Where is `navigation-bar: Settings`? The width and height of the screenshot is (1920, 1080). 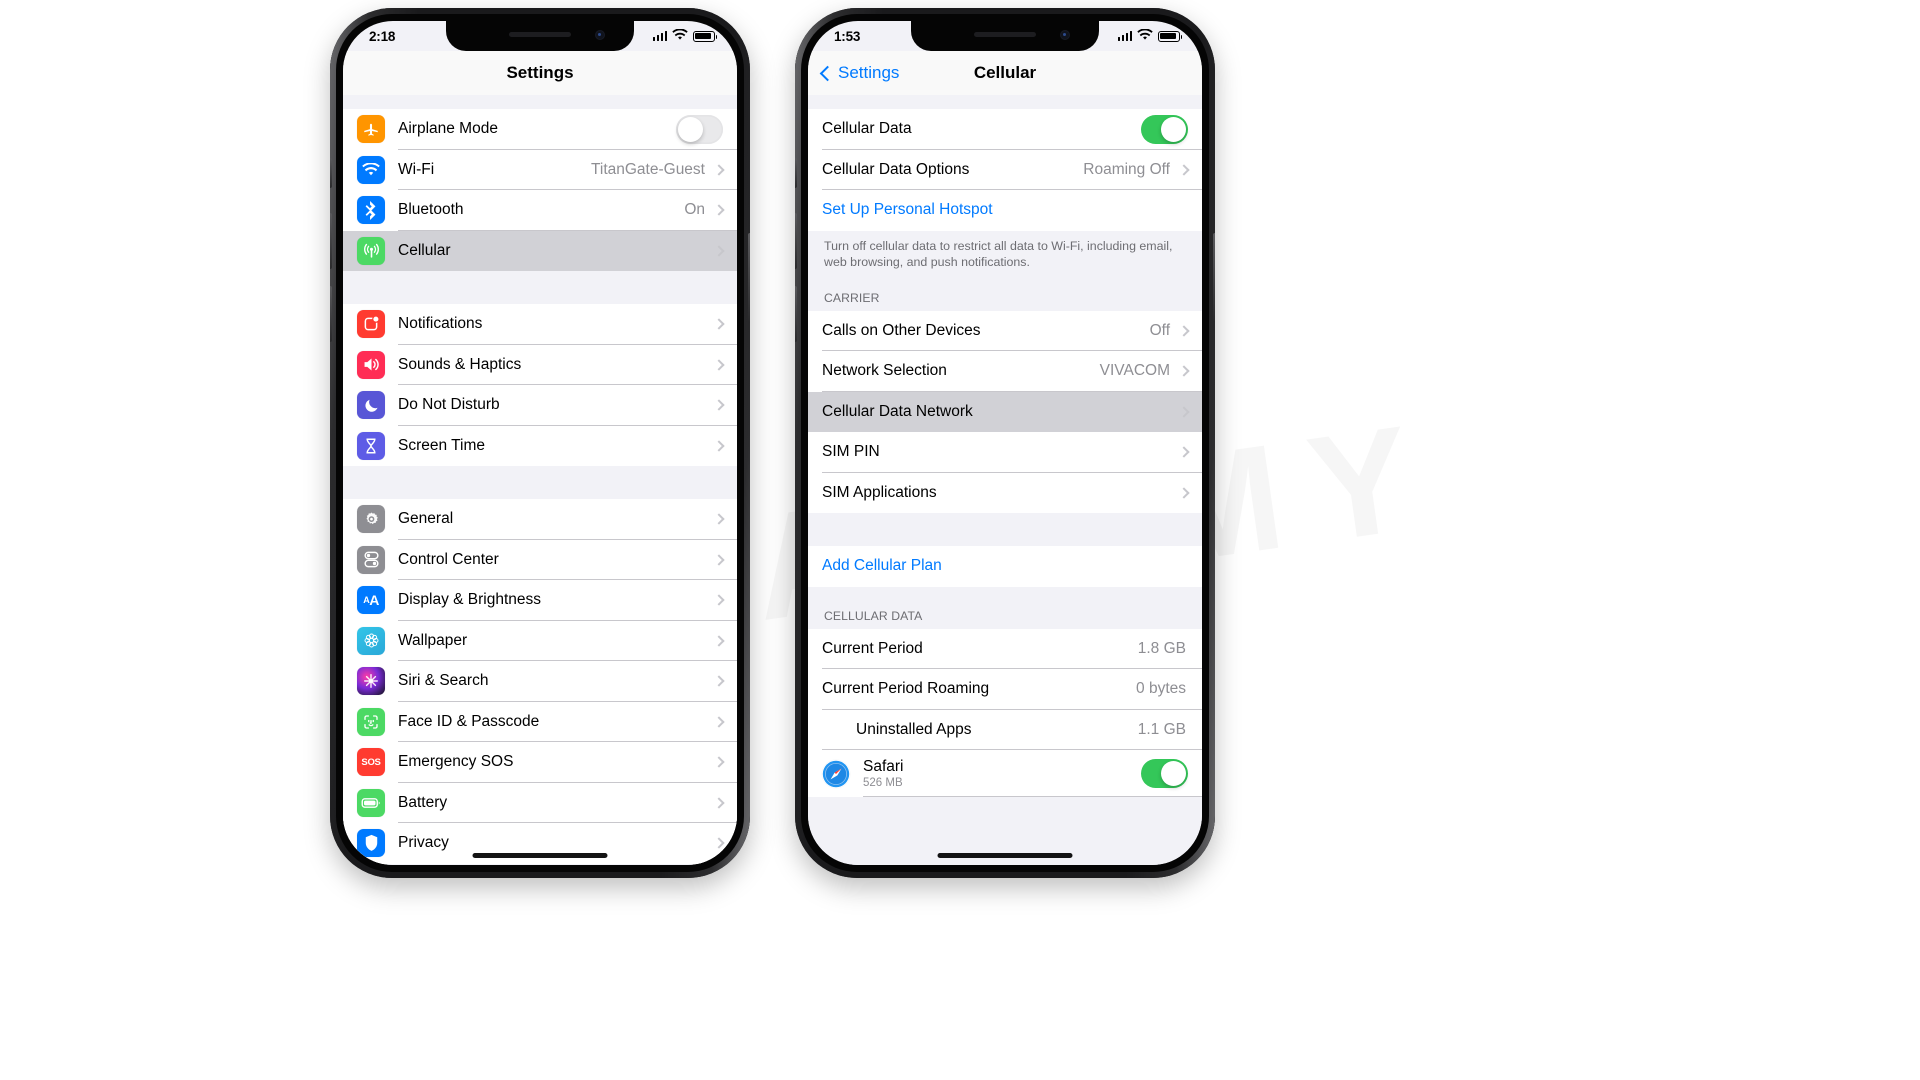
navigation-bar: Settings is located at coordinates (540, 73).